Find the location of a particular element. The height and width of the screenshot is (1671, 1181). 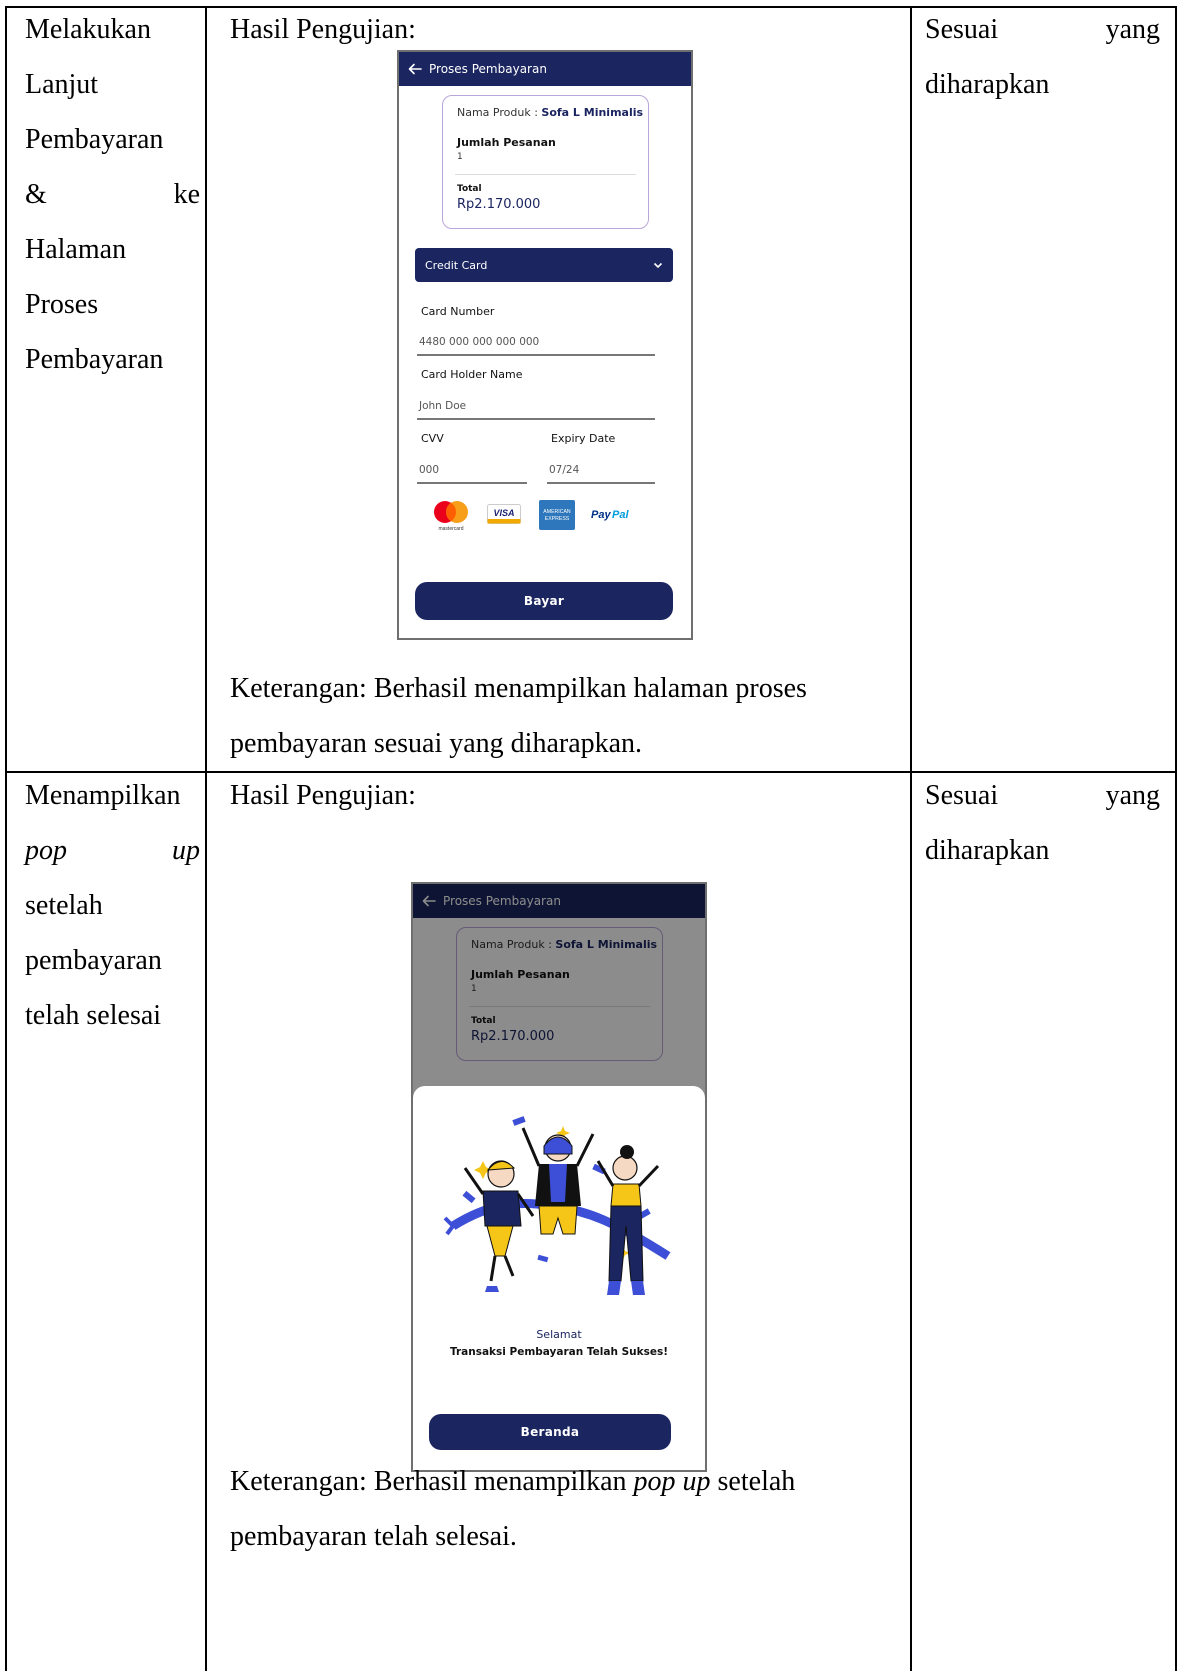

row1-scenario-line: & ke is located at coordinates (112, 194).